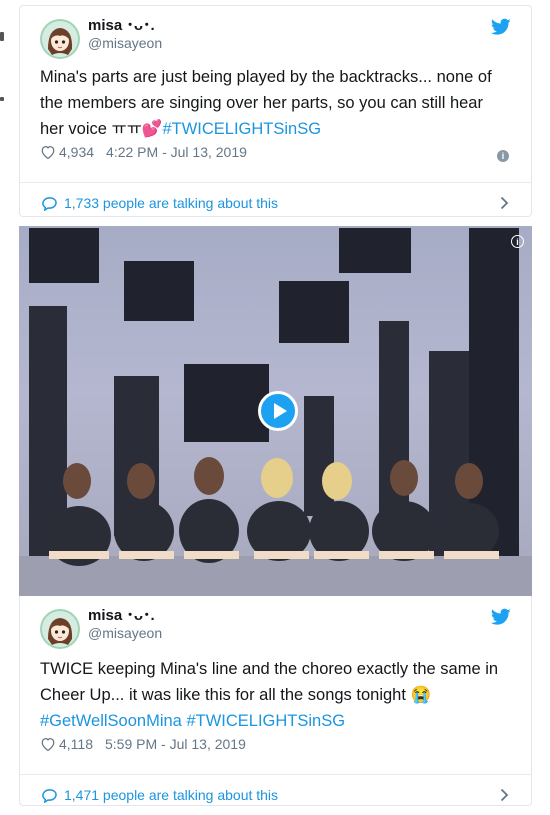 The width and height of the screenshot is (550, 815). Describe the element at coordinates (175, 744) in the screenshot. I see `timestamp: 5:59 PM - Jul 13, 2019` at that location.